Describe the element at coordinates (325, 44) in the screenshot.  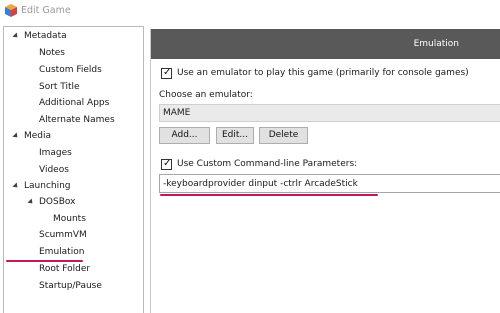
I see `section-header: Emulation` at that location.